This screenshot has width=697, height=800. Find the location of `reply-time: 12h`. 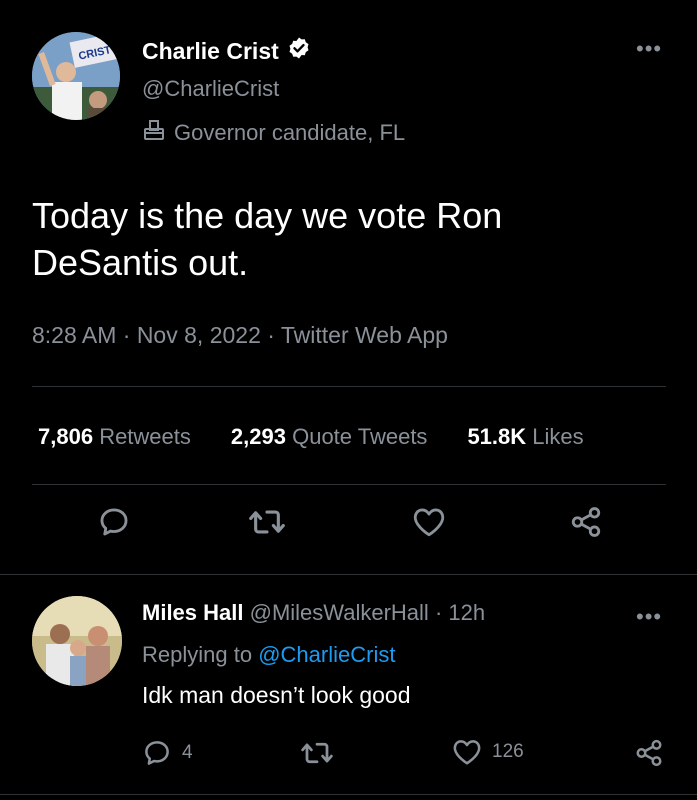

reply-time: 12h is located at coordinates (466, 612).